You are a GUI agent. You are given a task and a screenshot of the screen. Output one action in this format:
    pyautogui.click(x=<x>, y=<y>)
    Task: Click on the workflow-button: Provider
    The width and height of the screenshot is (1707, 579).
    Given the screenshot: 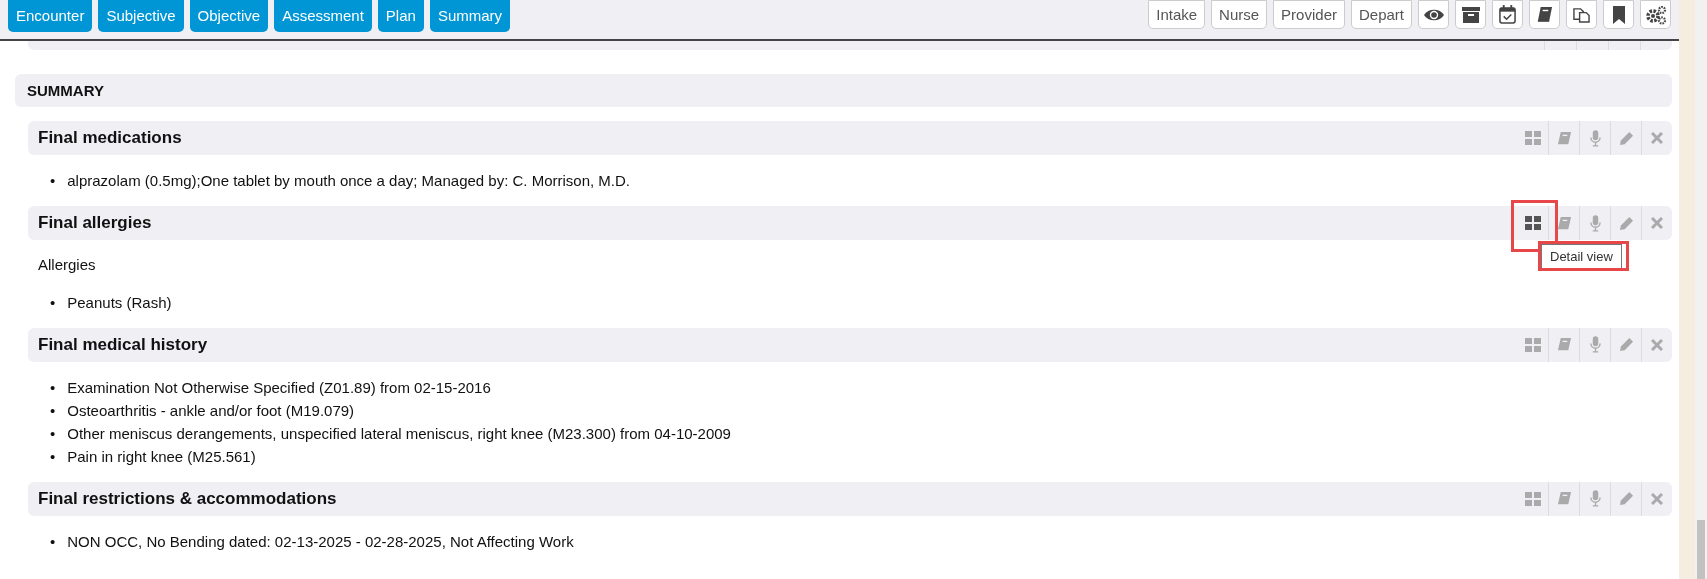 What is the action you would take?
    pyautogui.click(x=1309, y=14)
    